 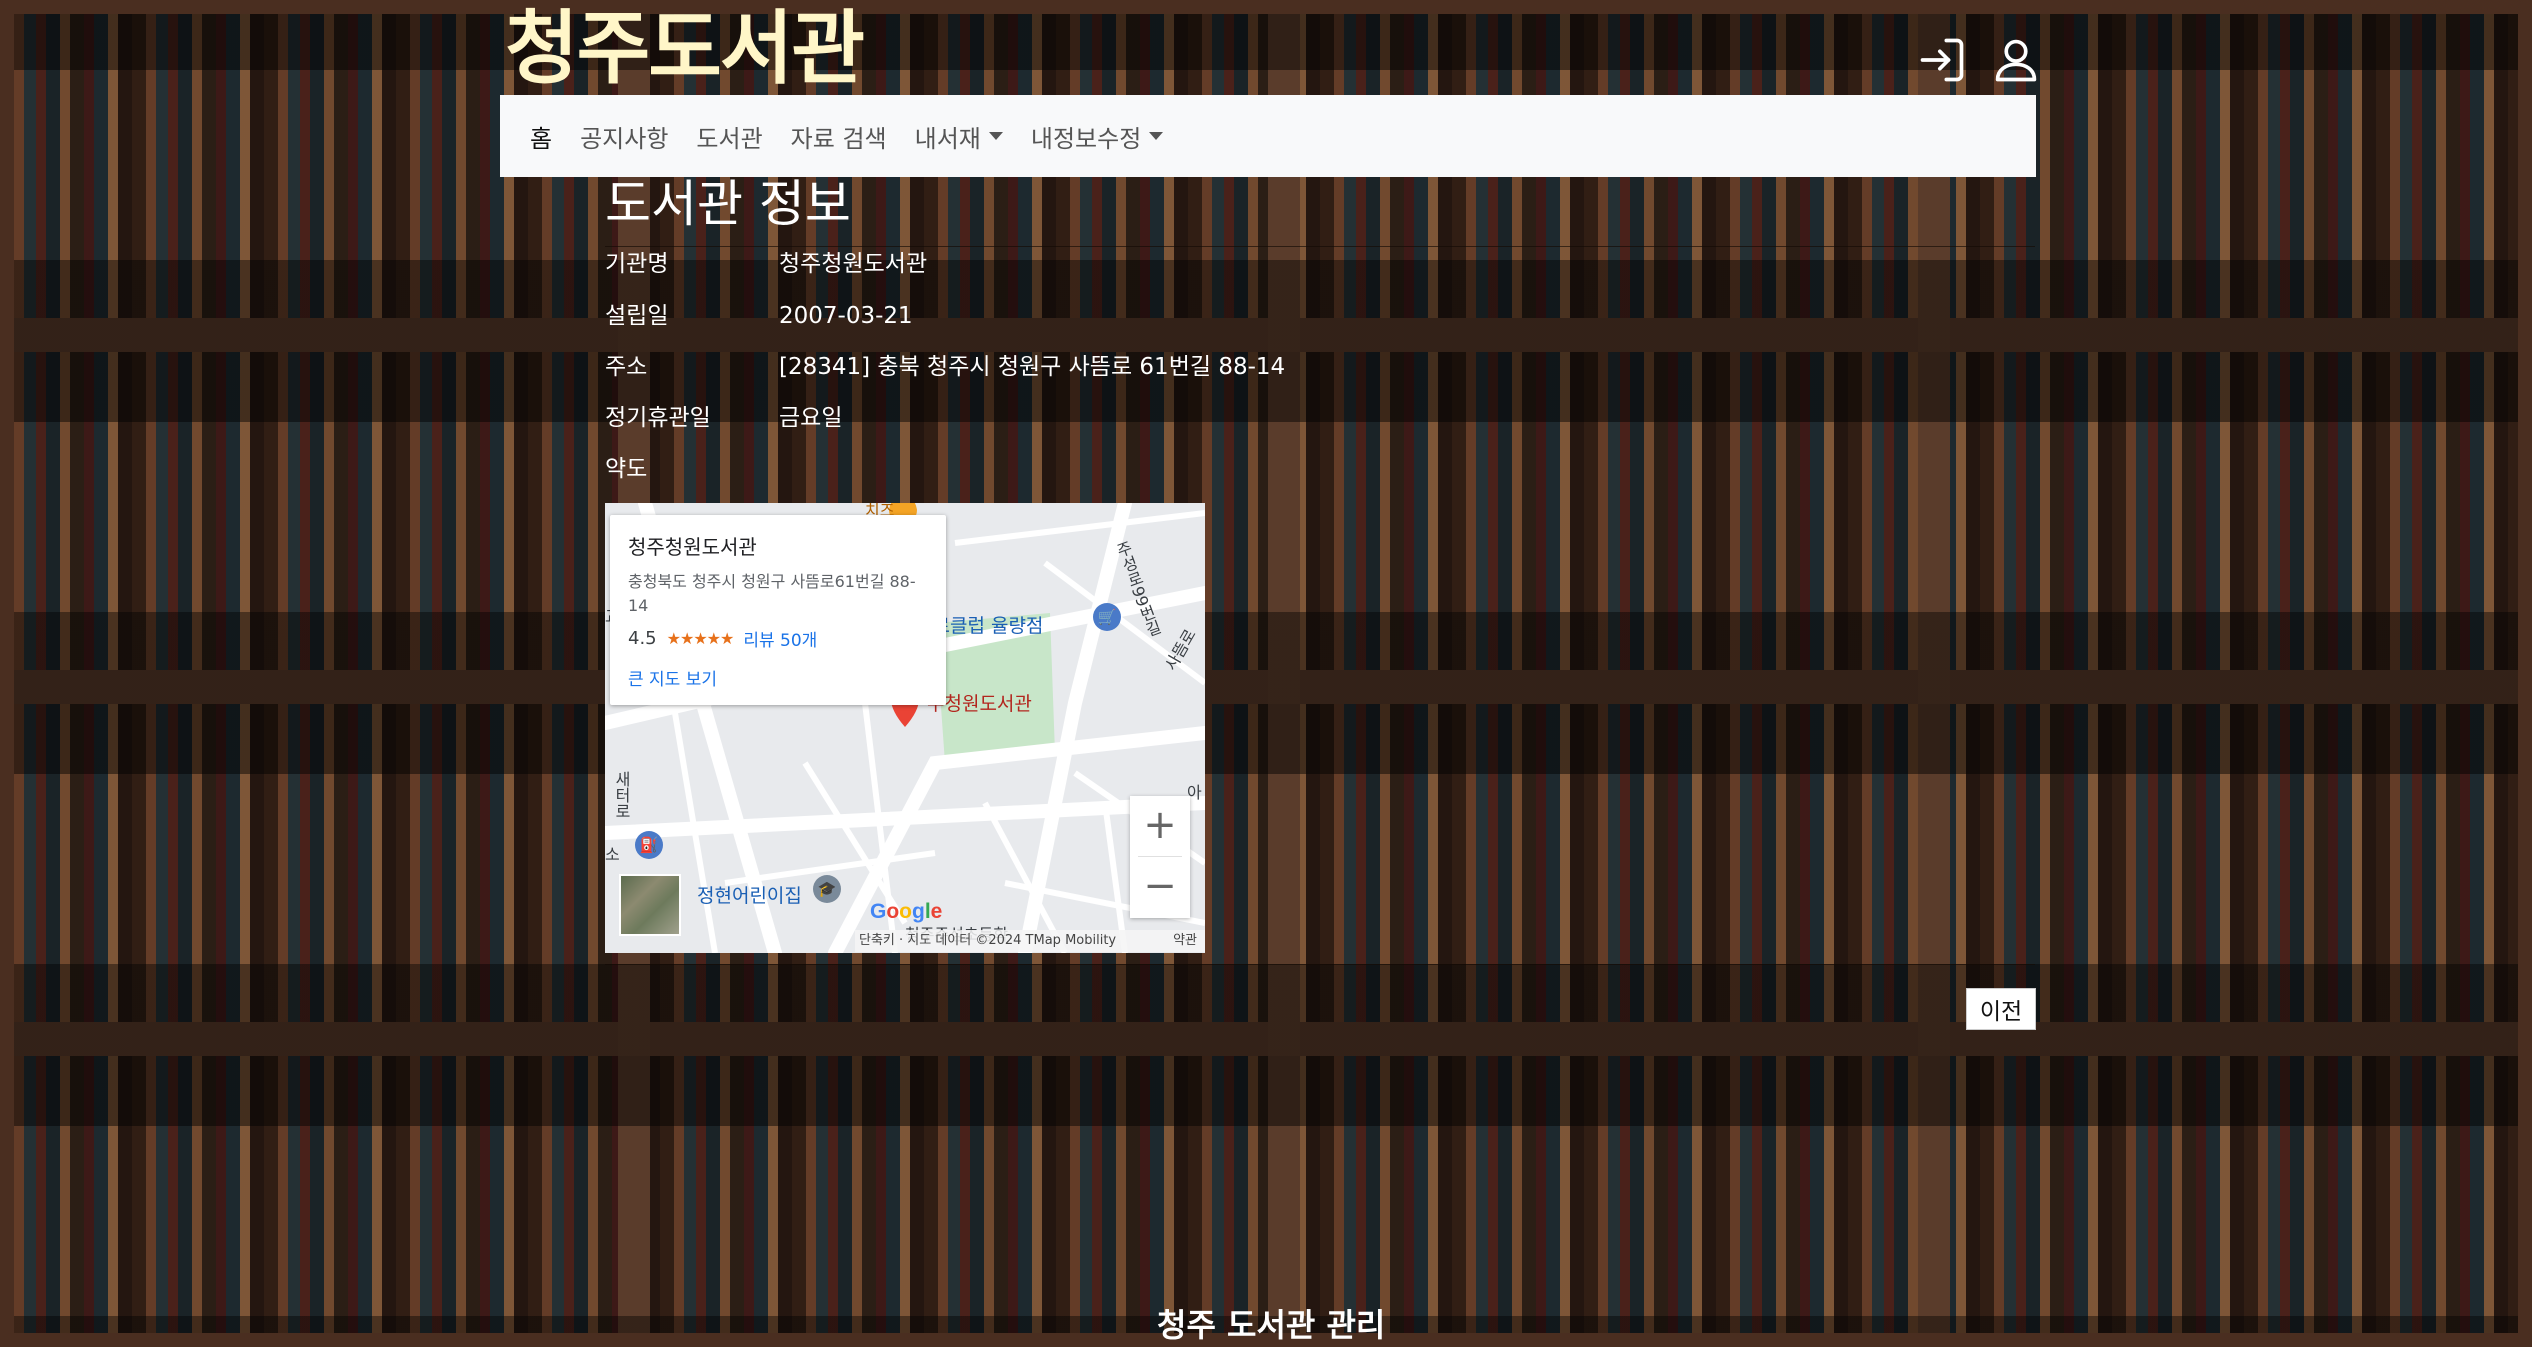 I want to click on info-row-name: 기관명 청주청원도서관, so click(x=766, y=264).